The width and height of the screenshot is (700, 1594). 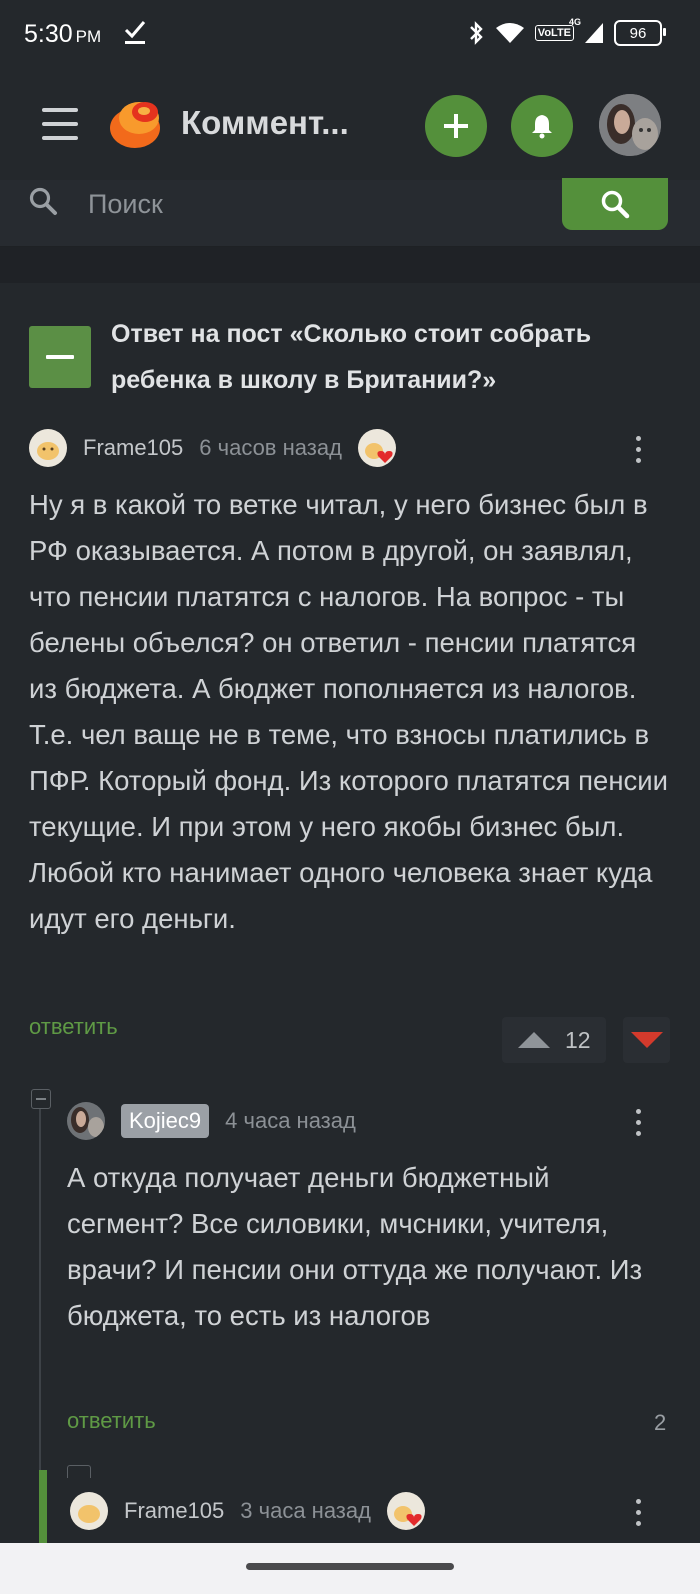 I want to click on network-type: 4G, so click(x=574, y=22).